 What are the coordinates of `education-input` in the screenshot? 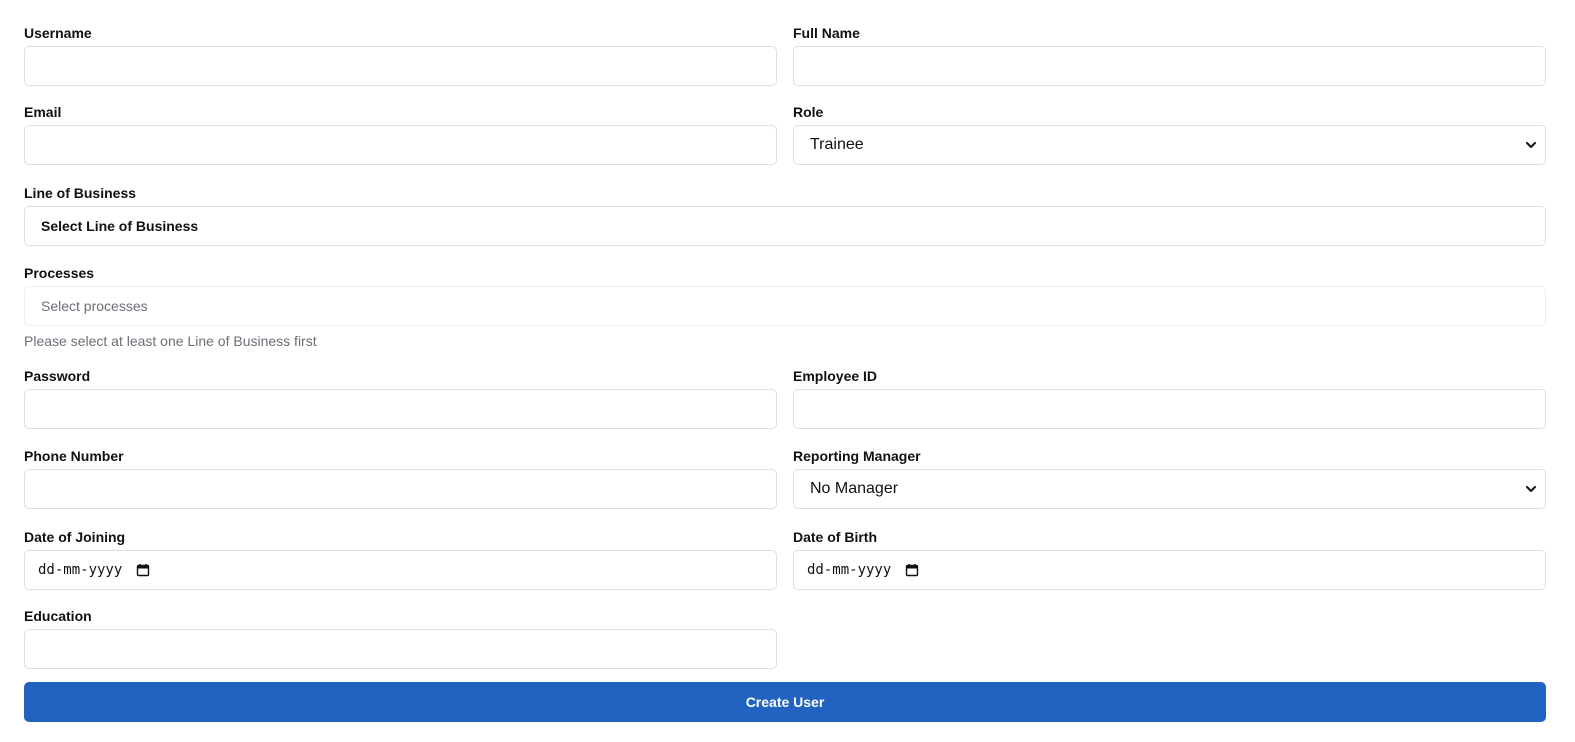 It's located at (400, 649).